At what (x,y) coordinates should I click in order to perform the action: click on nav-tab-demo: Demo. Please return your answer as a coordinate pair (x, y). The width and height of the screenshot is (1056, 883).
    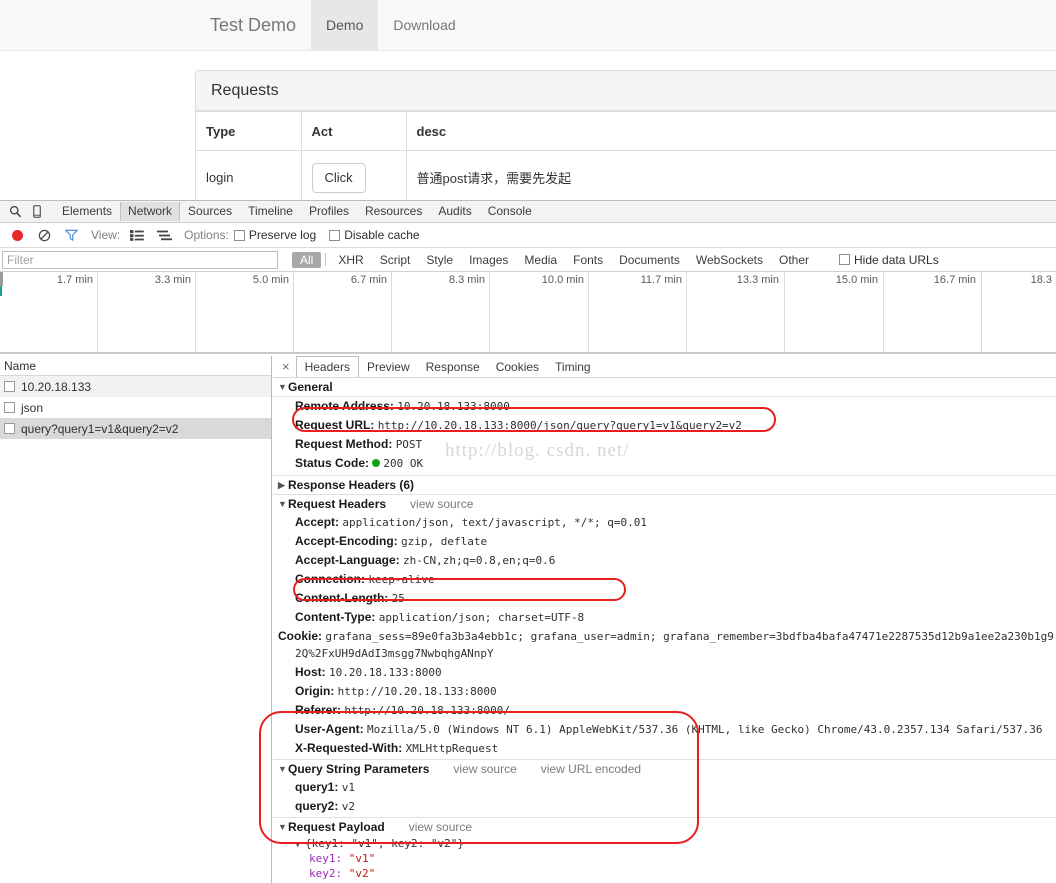
    Looking at the image, I should click on (345, 25).